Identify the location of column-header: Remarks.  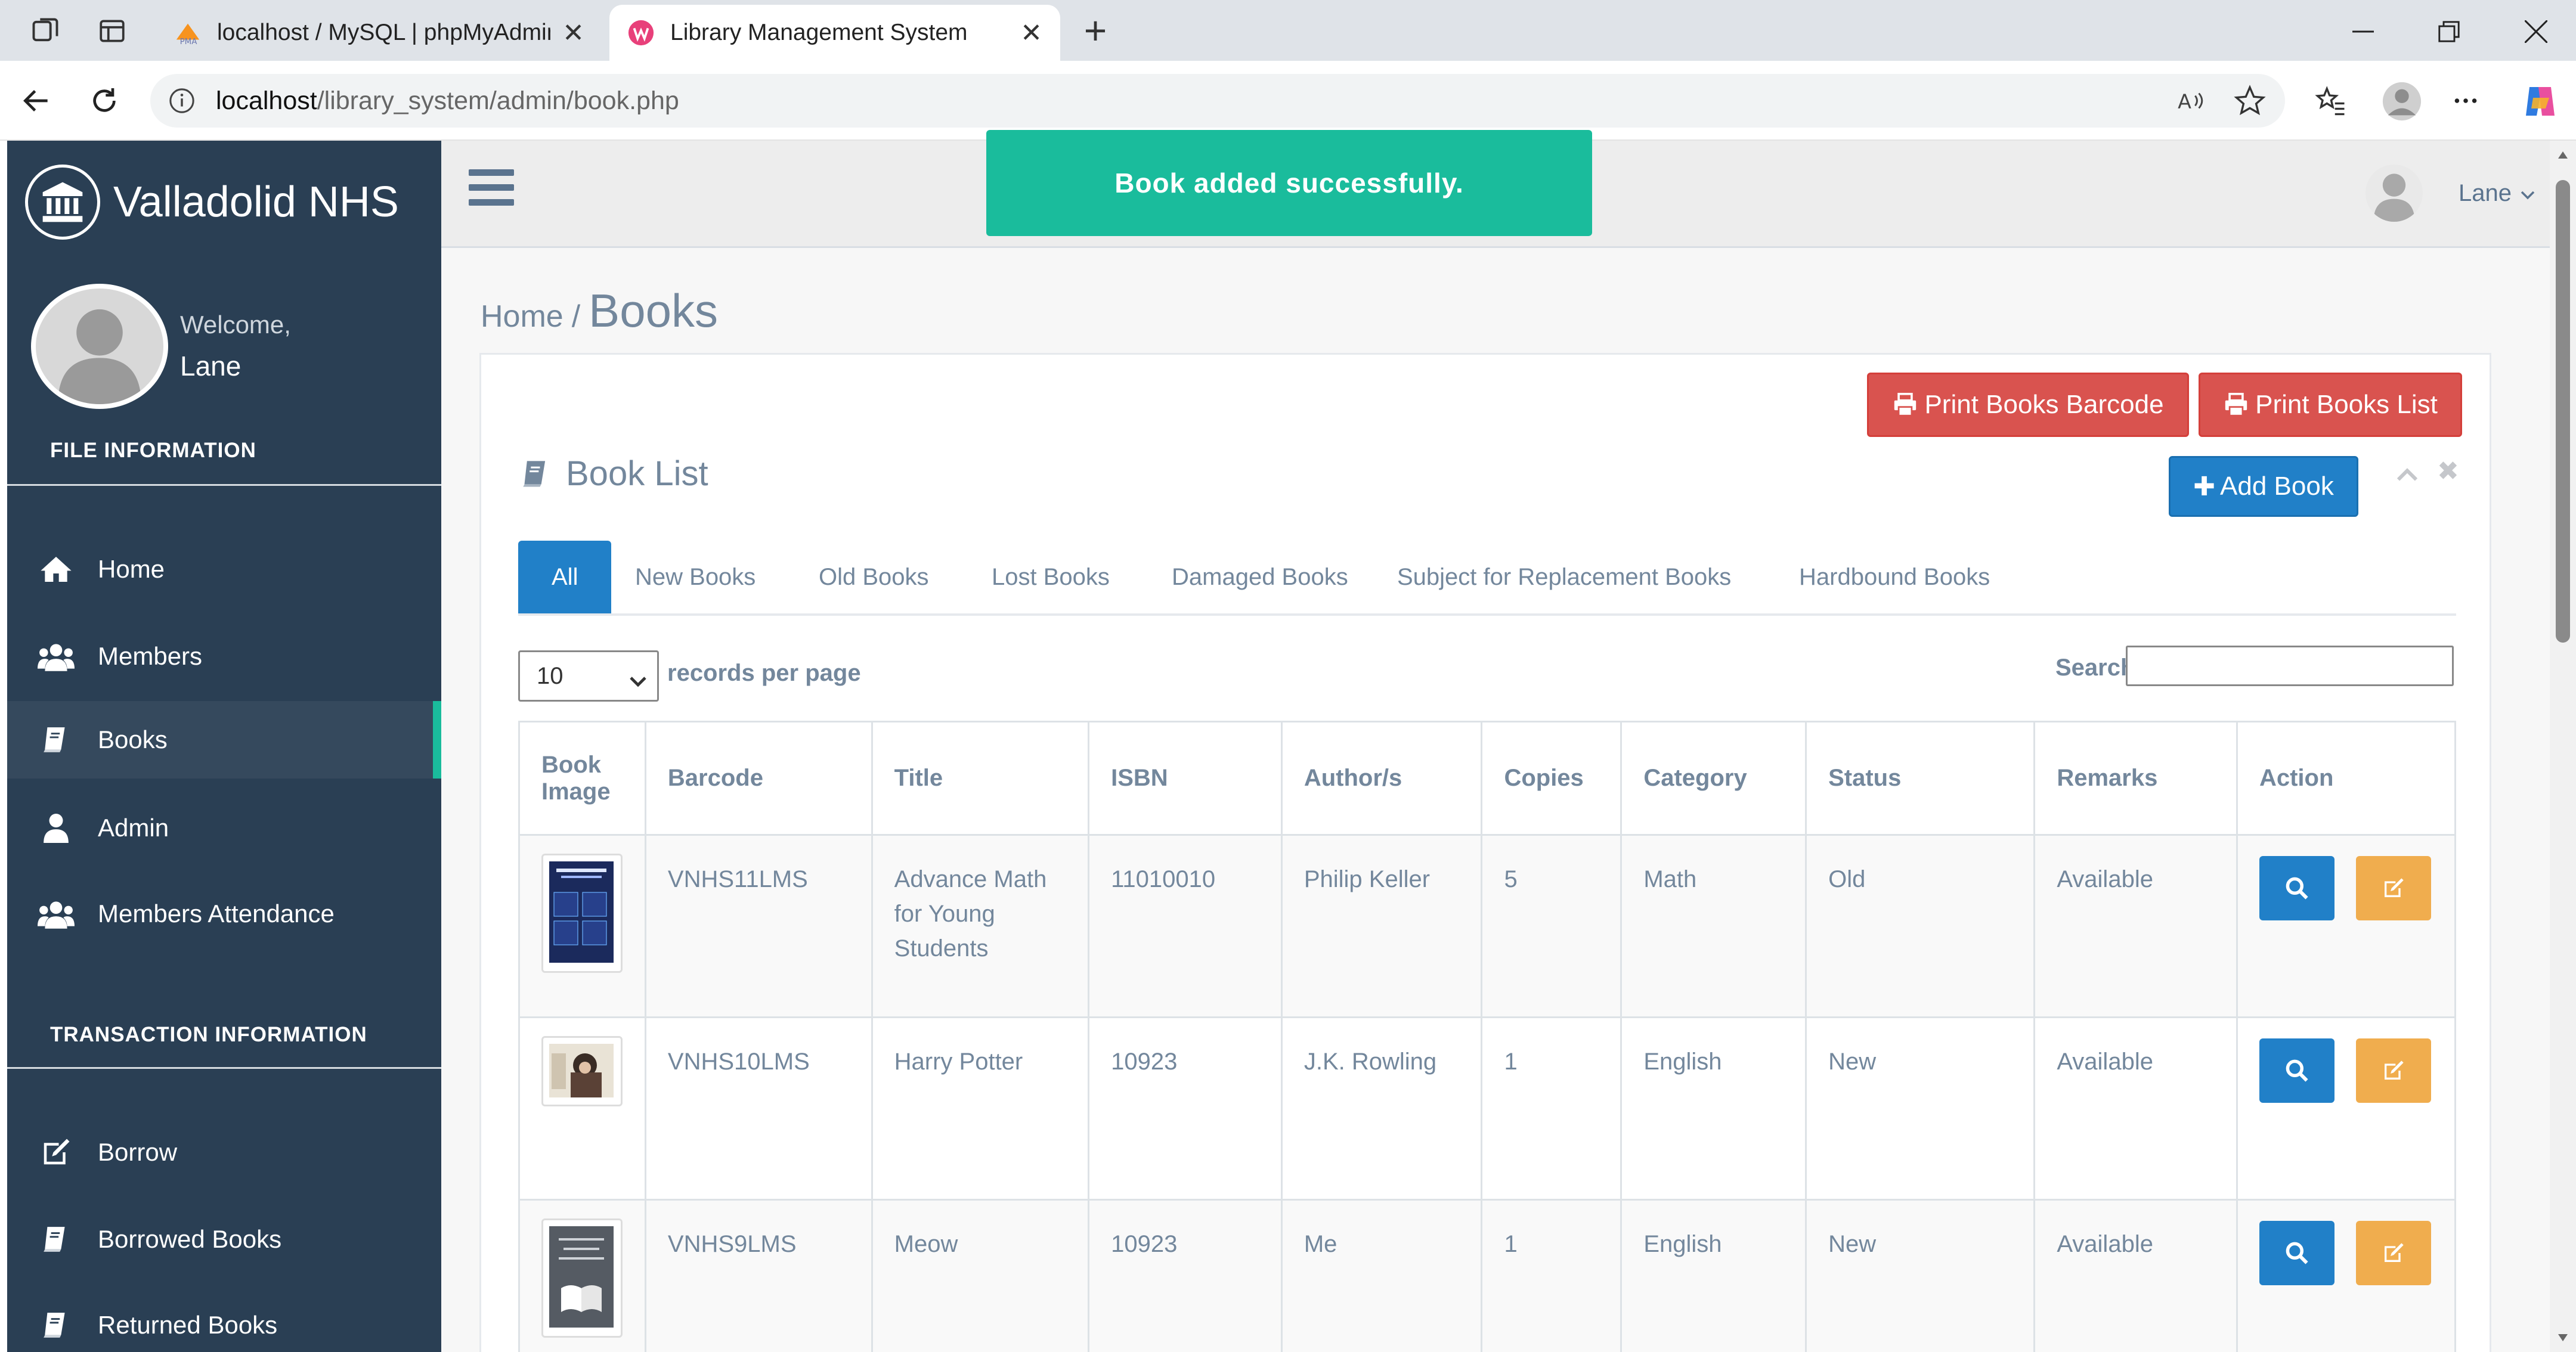
(2135, 778).